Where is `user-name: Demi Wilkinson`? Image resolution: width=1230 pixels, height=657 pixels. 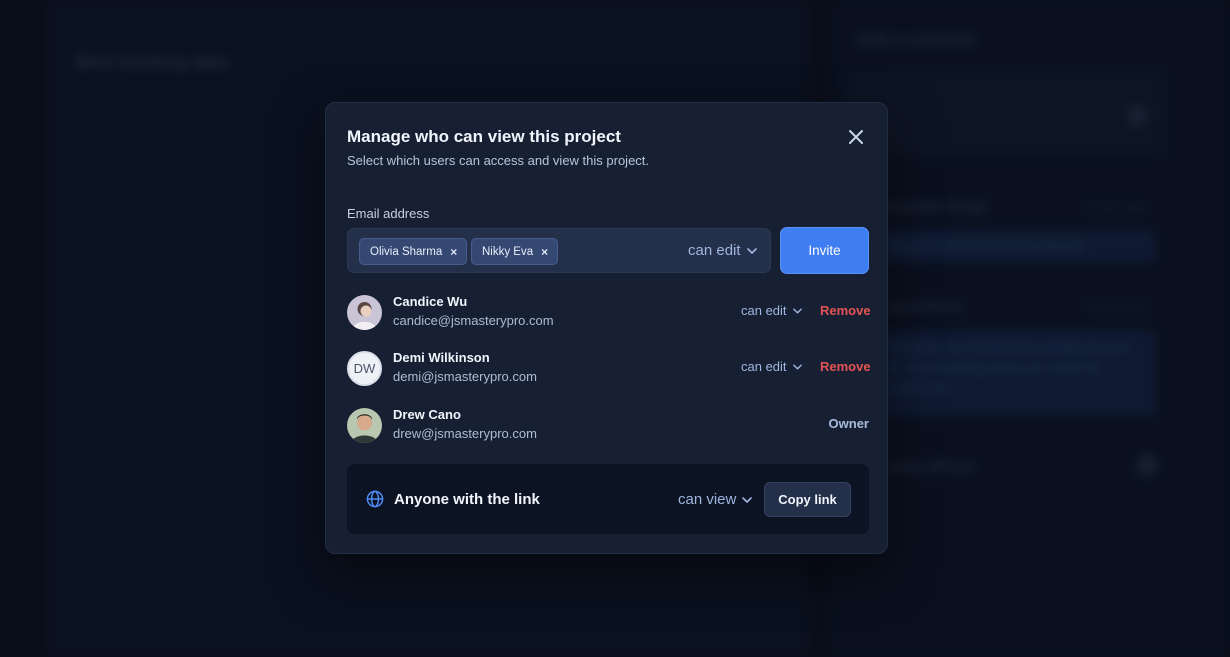 user-name: Demi Wilkinson is located at coordinates (441, 357).